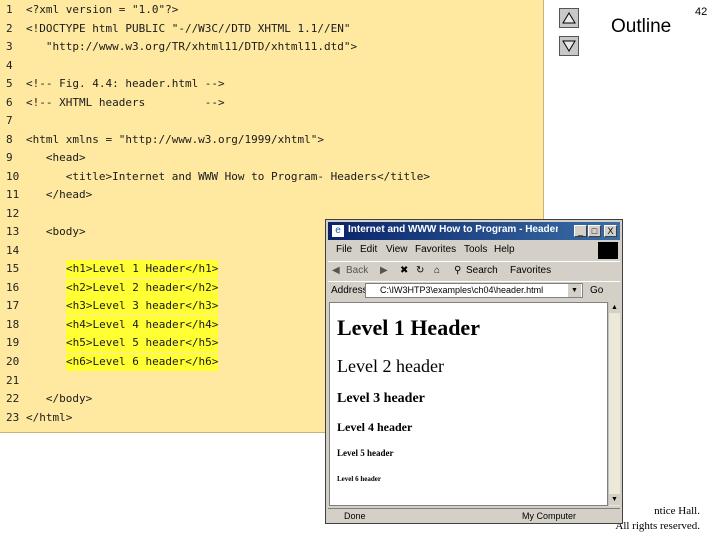  What do you see at coordinates (608, 250) in the screenshot?
I see `windows-logo-icon` at bounding box center [608, 250].